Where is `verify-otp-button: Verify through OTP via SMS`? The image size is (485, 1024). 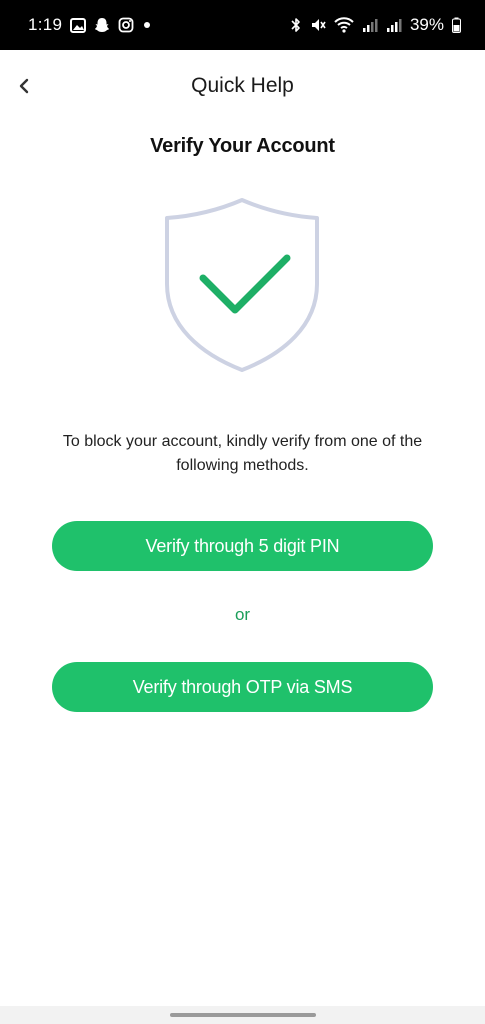
verify-otp-button: Verify through OTP via SMS is located at coordinates (242, 687).